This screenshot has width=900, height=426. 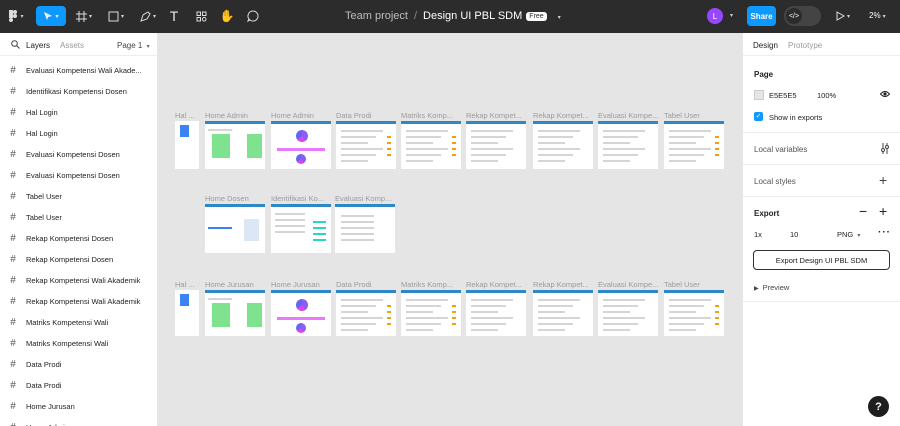 What do you see at coordinates (201, 16) in the screenshot?
I see `resources-icon` at bounding box center [201, 16].